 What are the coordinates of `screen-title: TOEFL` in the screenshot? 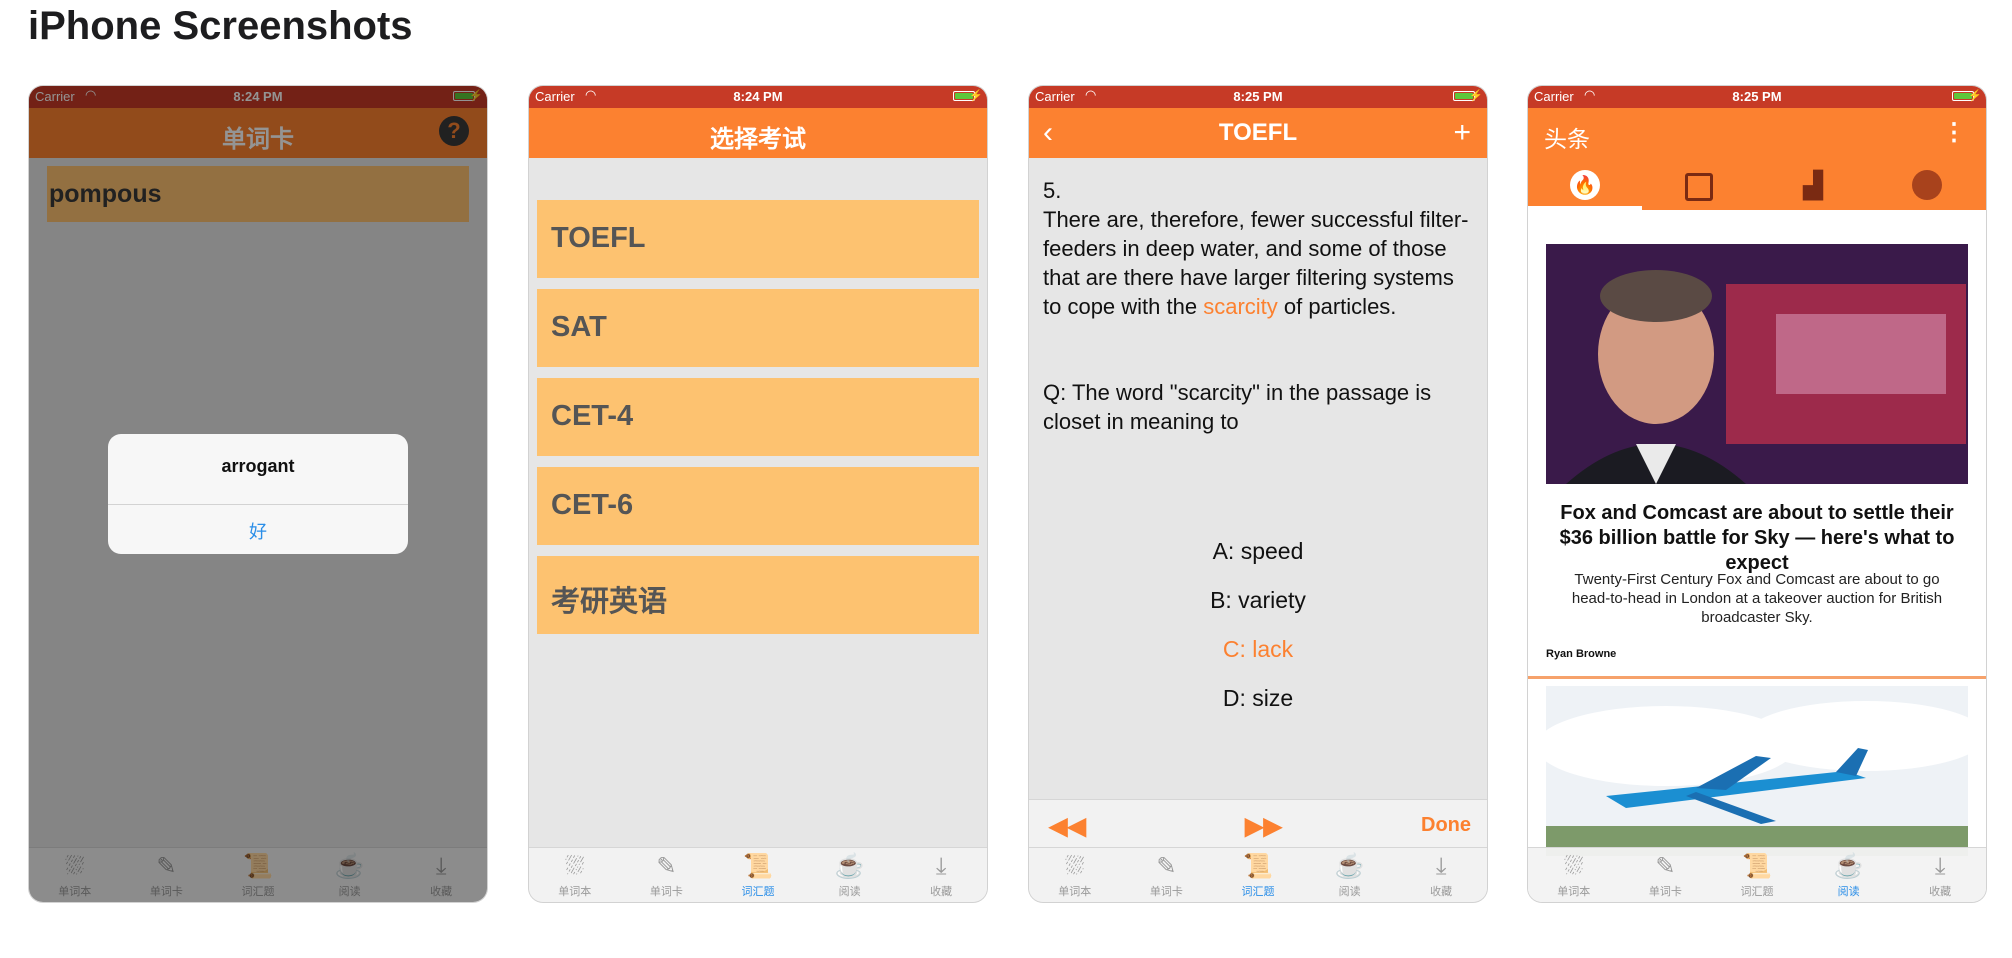 It's located at (1258, 132).